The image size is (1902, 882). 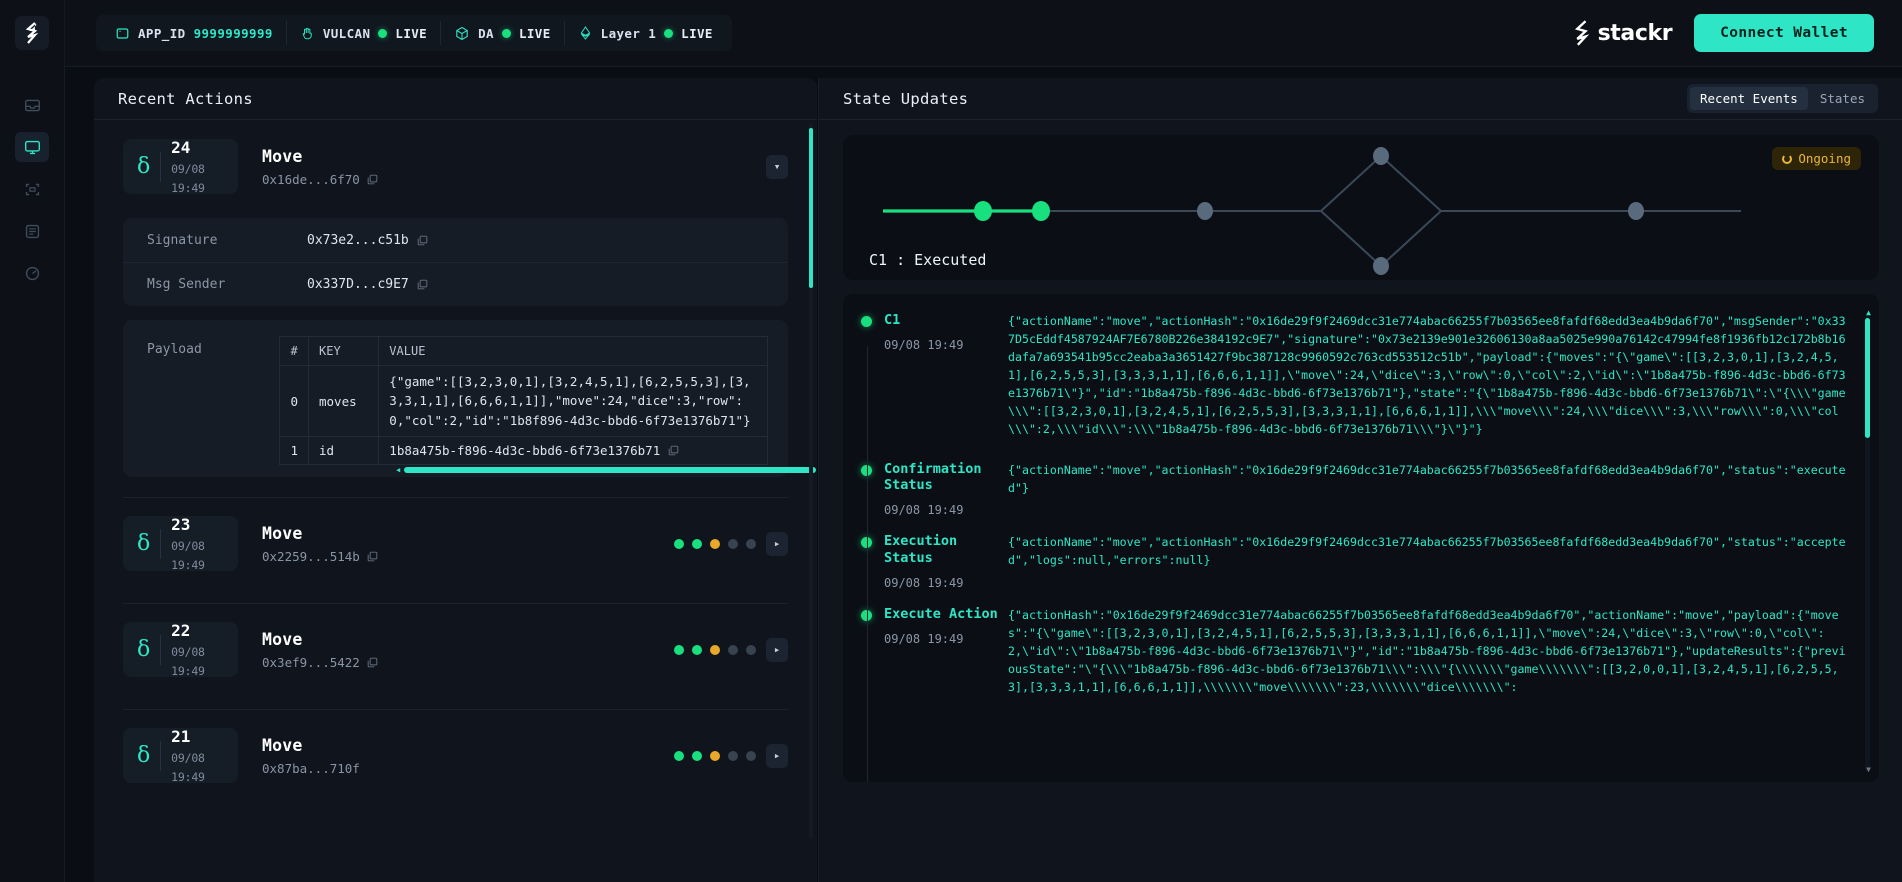 I want to click on stackr-logo-icon, so click(x=32, y=33).